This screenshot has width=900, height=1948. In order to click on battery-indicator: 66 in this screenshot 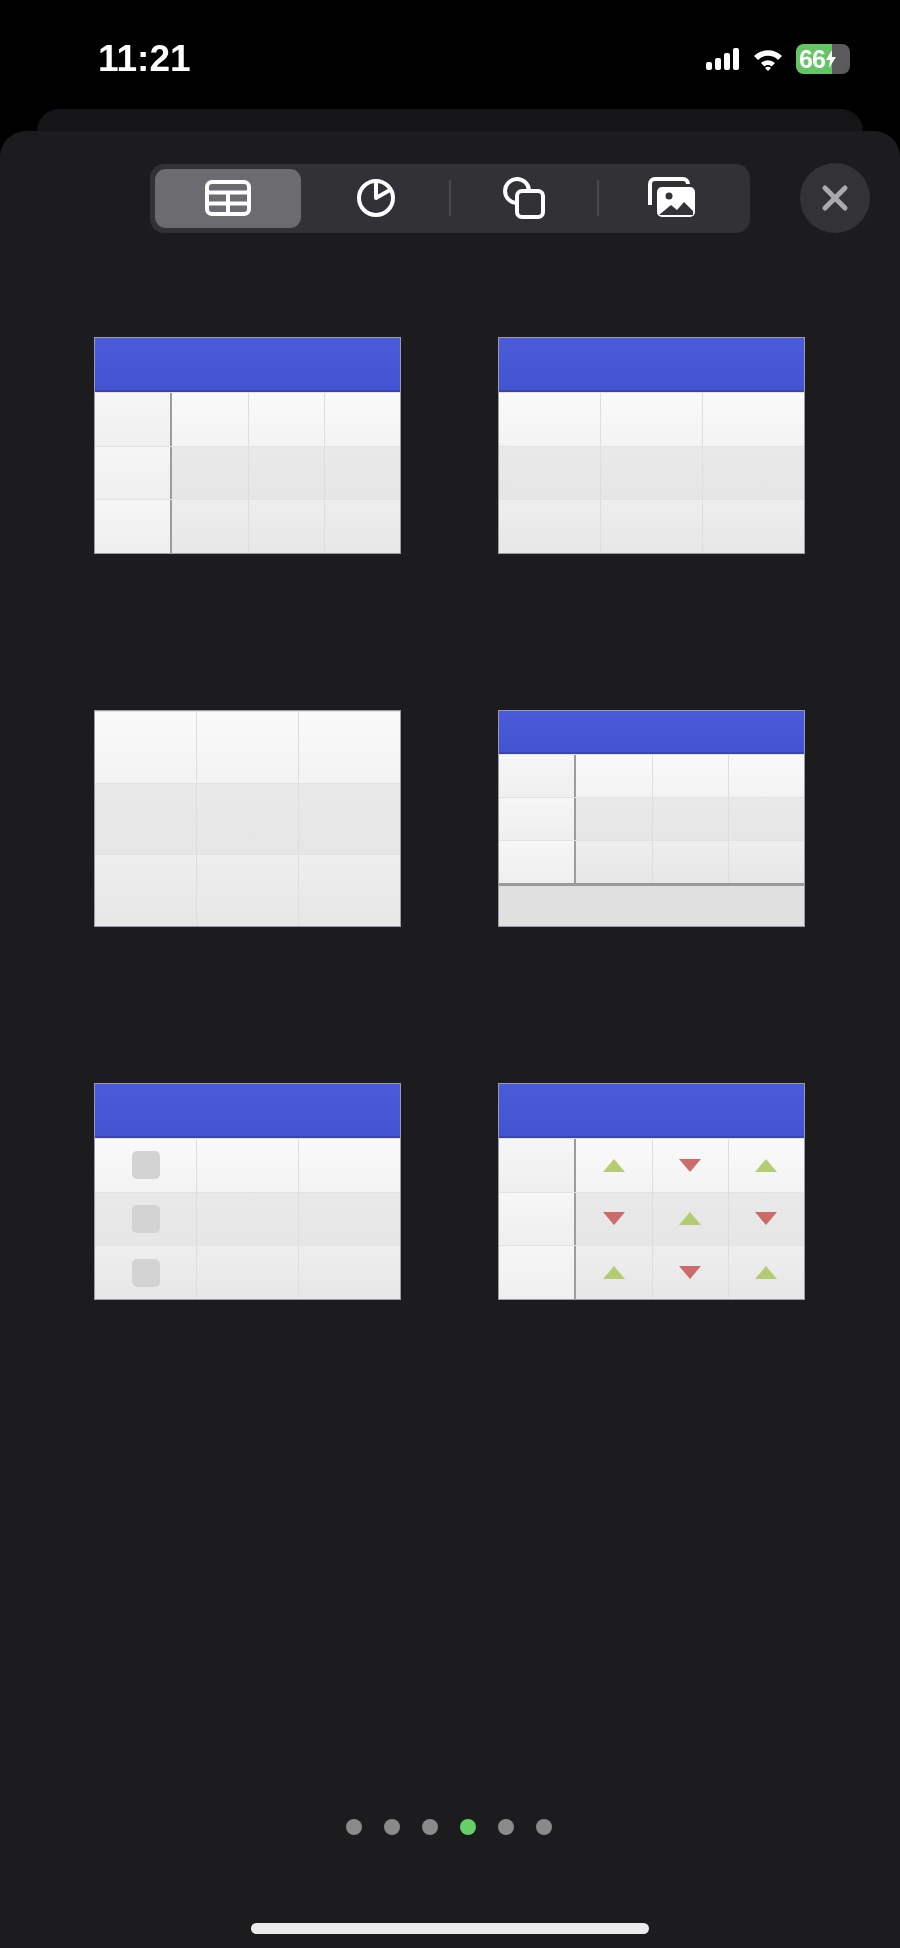, I will do `click(823, 59)`.